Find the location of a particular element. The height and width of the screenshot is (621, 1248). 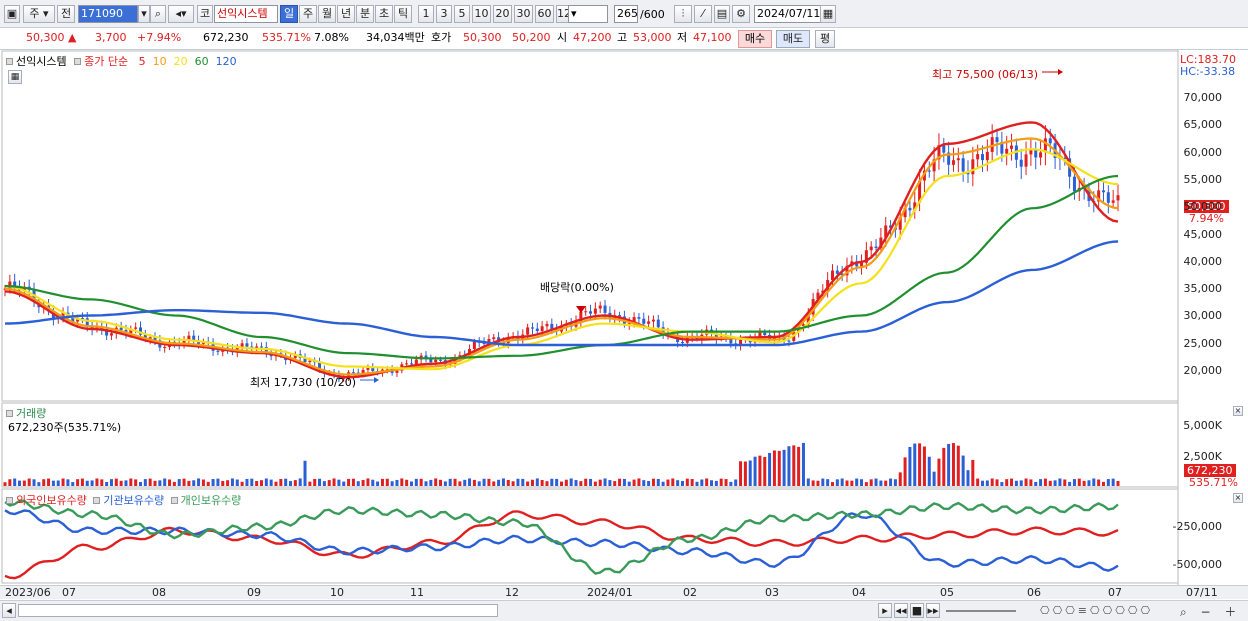

scroll-left-icon: ◂ is located at coordinates (9, 610).